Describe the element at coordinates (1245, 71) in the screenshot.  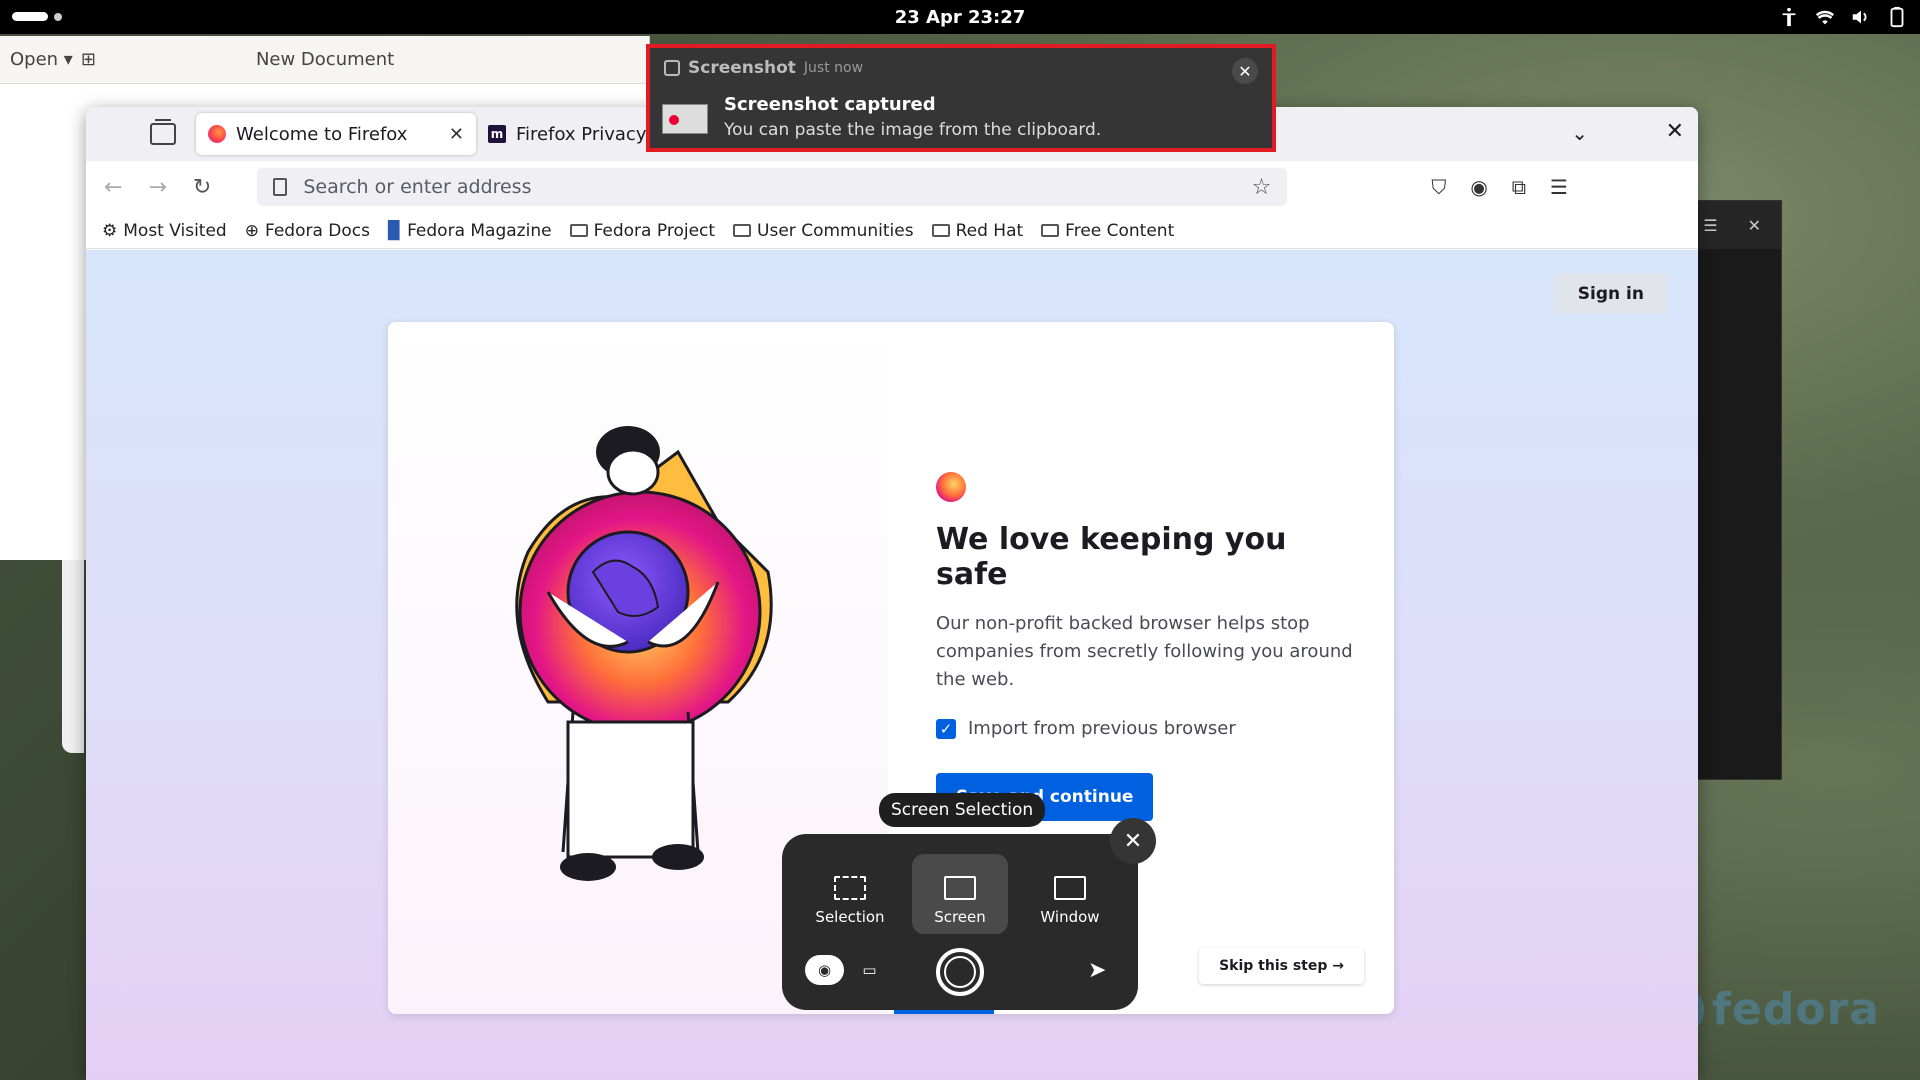
I see `notification-close-icon: ✕` at that location.